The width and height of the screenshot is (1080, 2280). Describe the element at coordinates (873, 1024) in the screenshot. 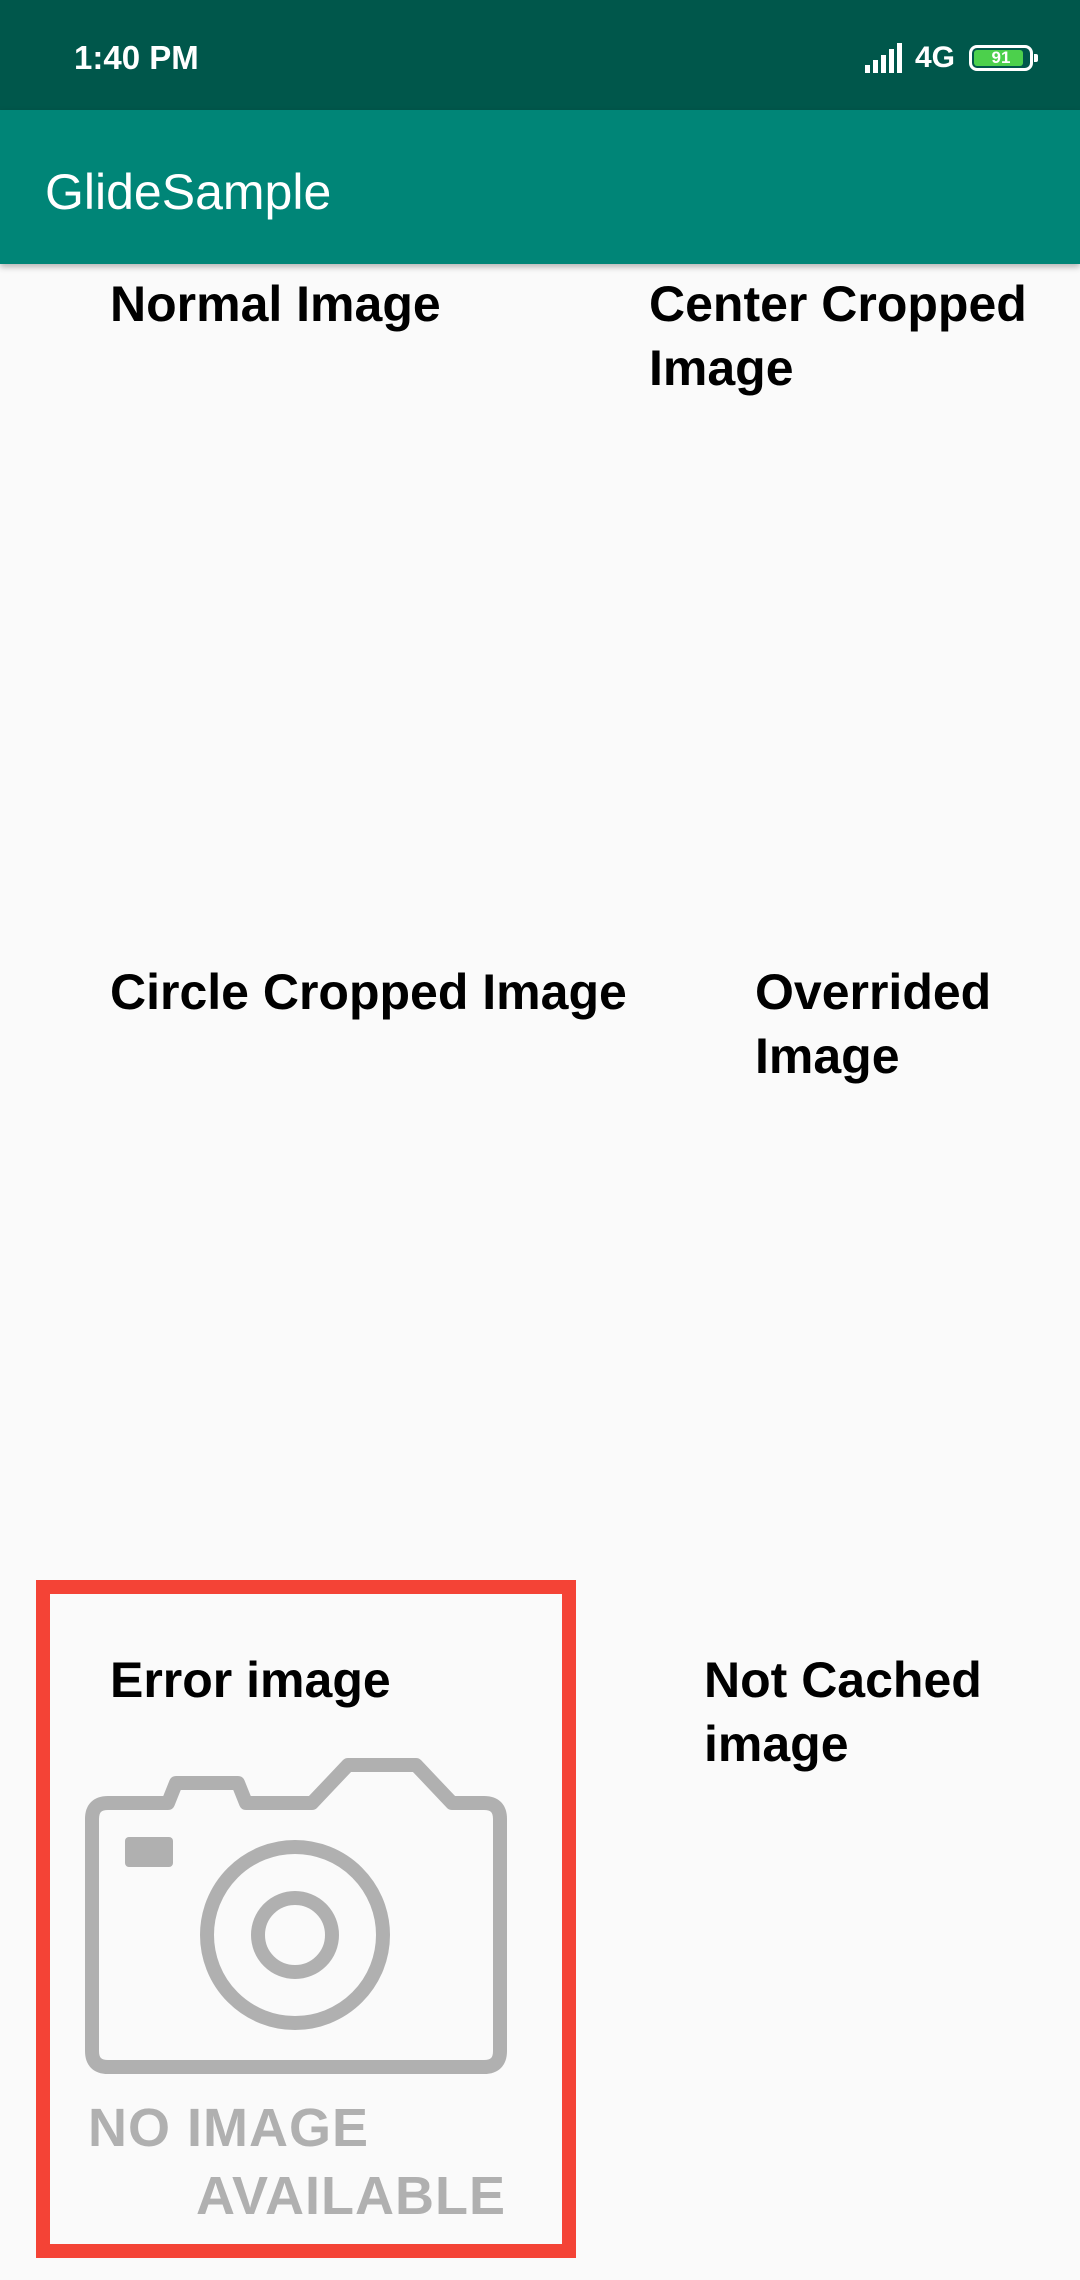

I see `overrided-image-label: Overrided Image` at that location.